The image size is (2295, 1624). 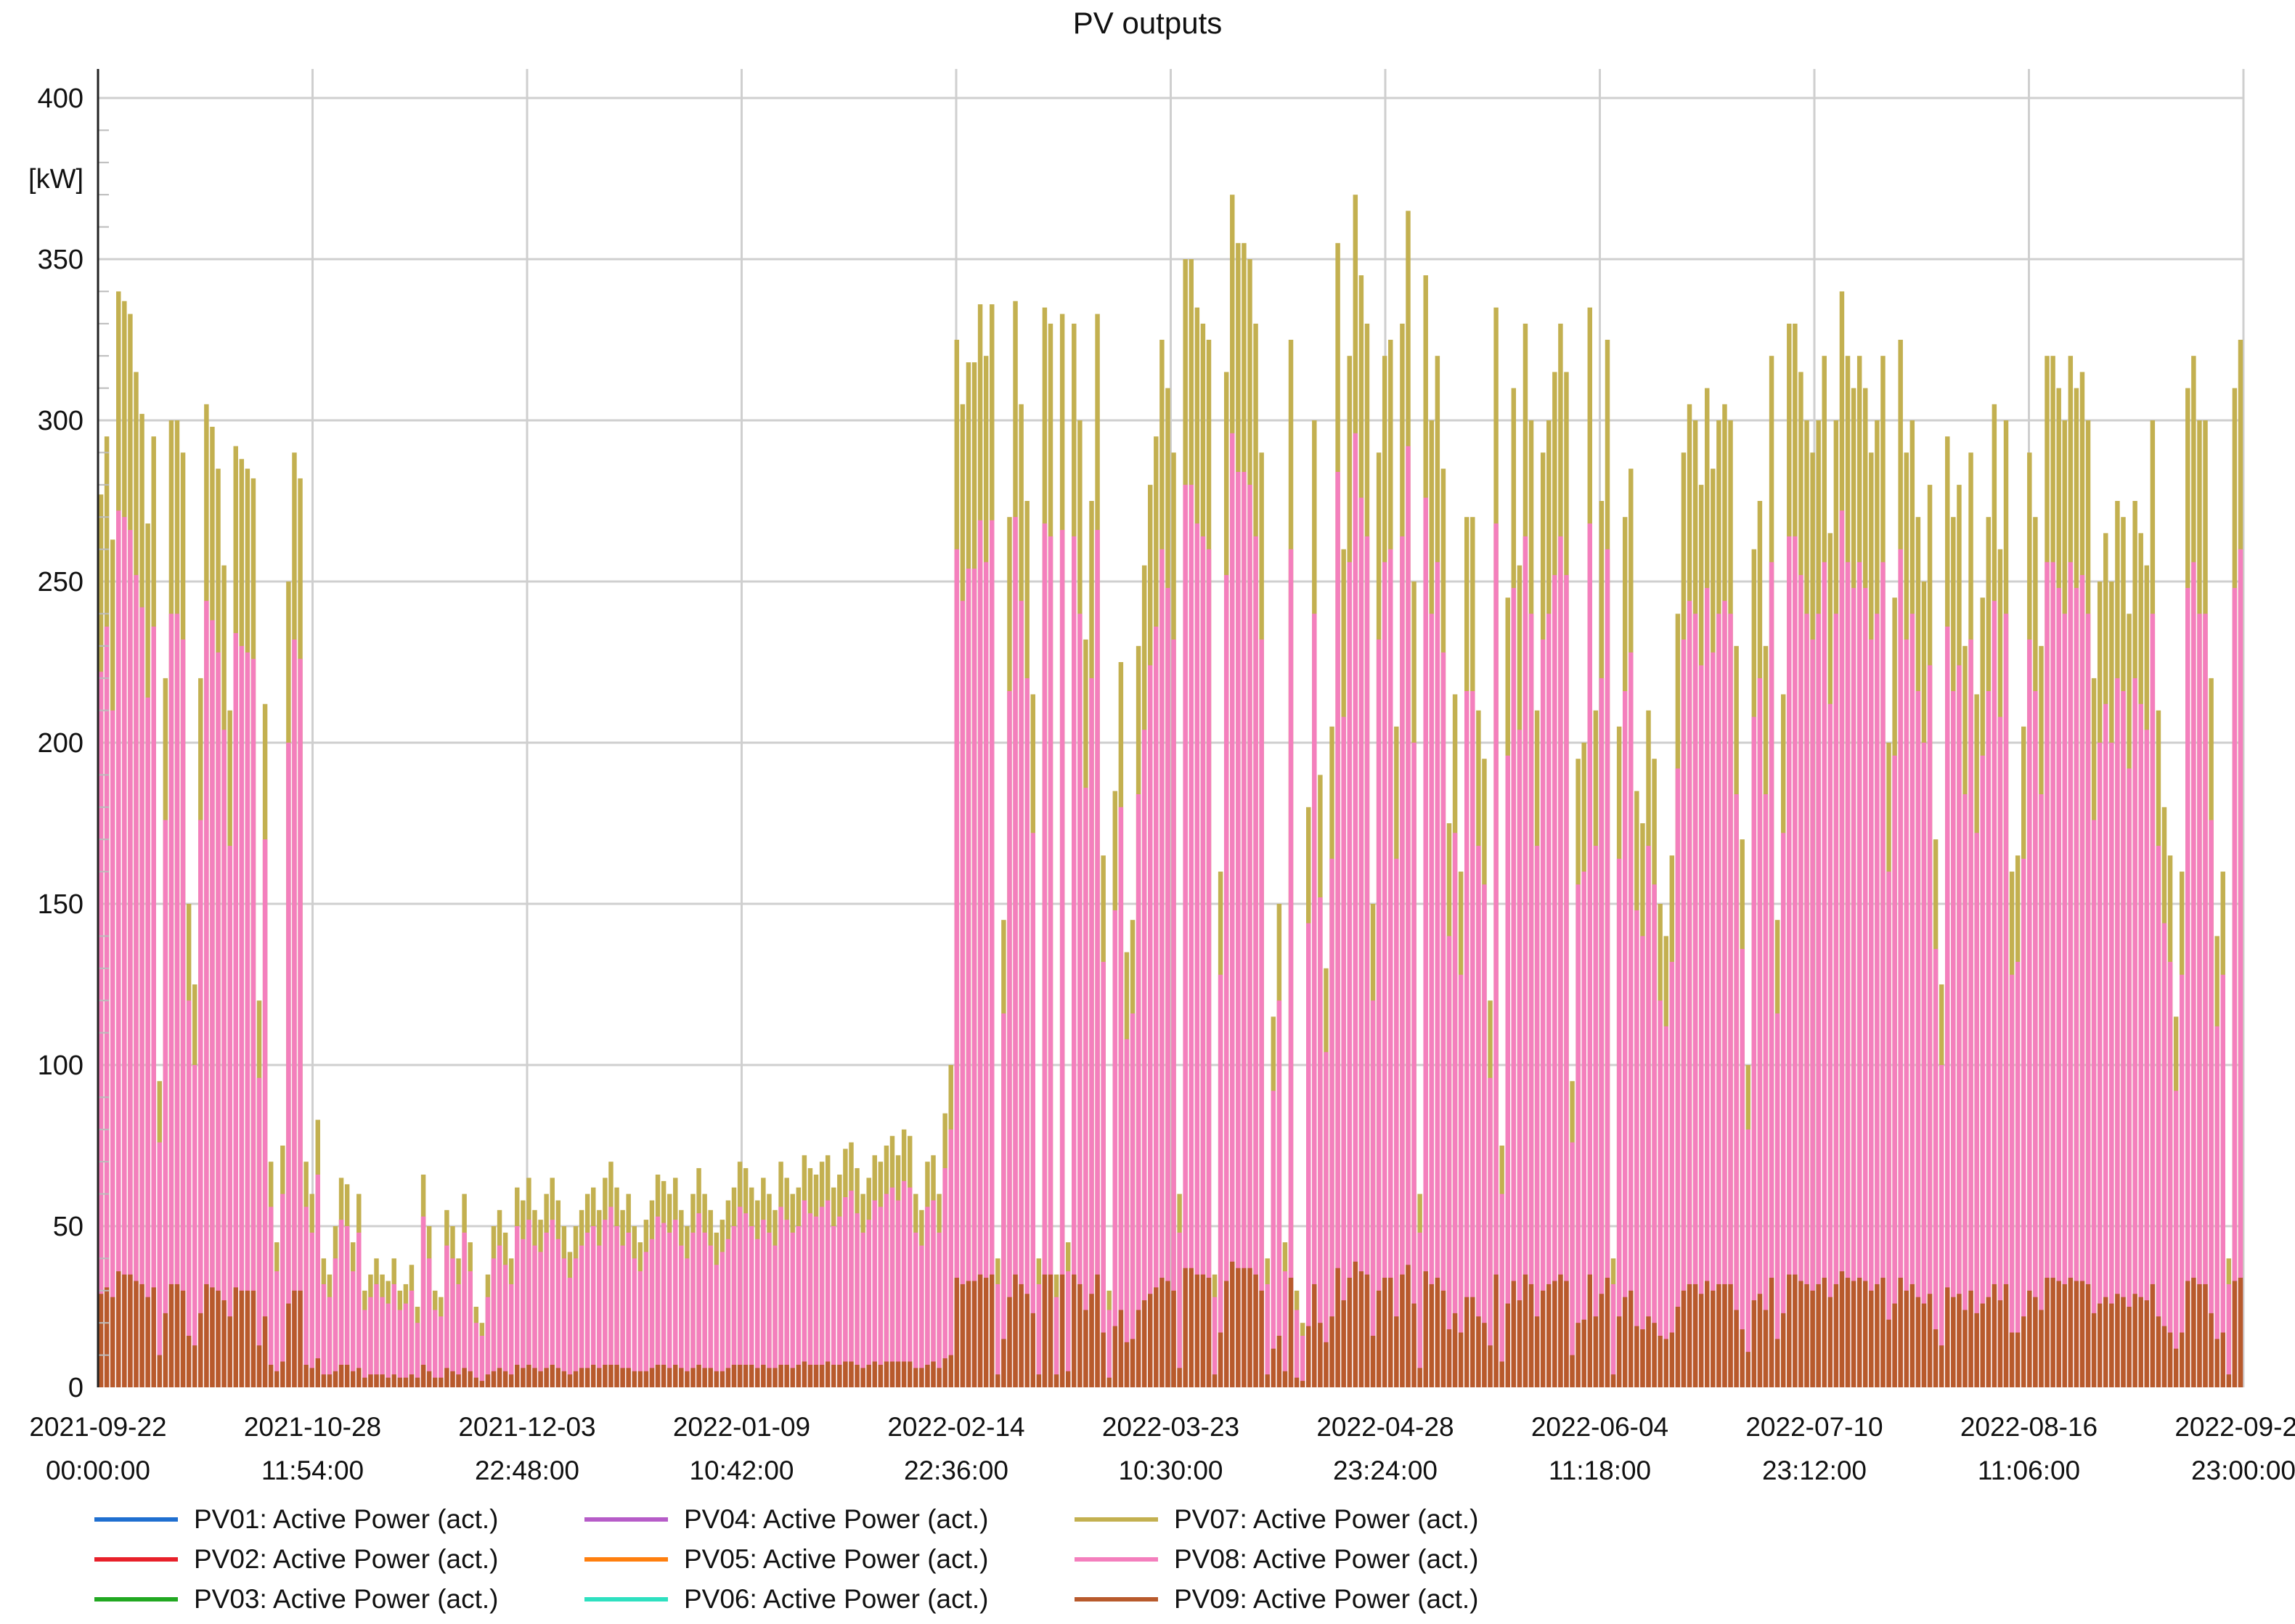 I want to click on legend-item-pv04: PV04: Active Power (act.), so click(x=786, y=1519).